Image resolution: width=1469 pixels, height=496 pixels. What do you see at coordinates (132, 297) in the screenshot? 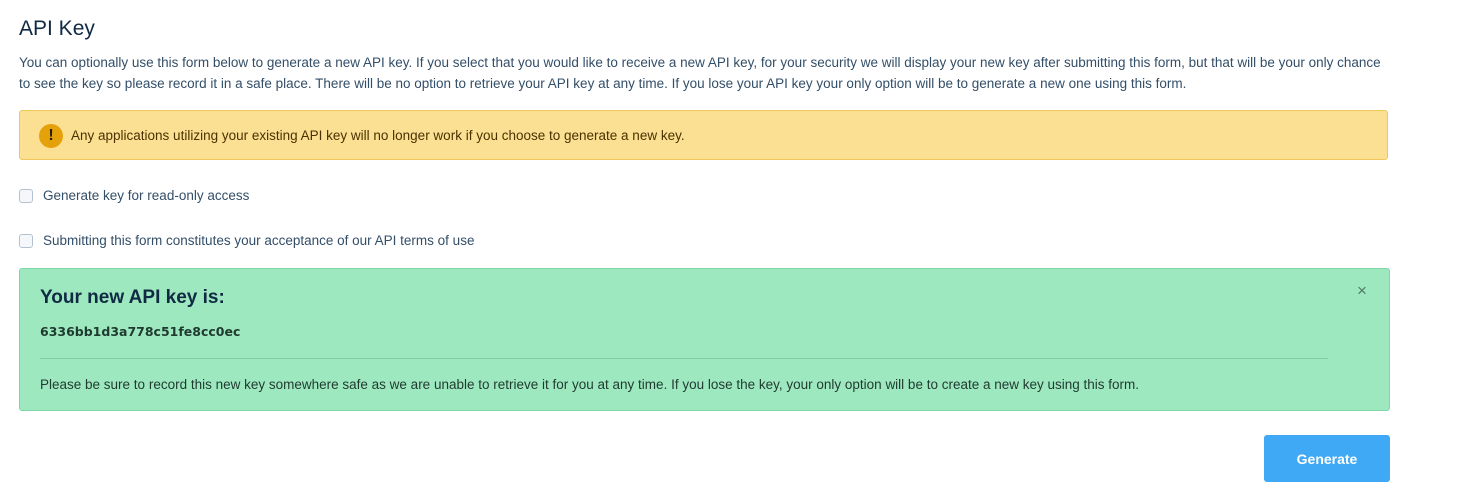
I see `new-key-title: Your new API key is:` at bounding box center [132, 297].